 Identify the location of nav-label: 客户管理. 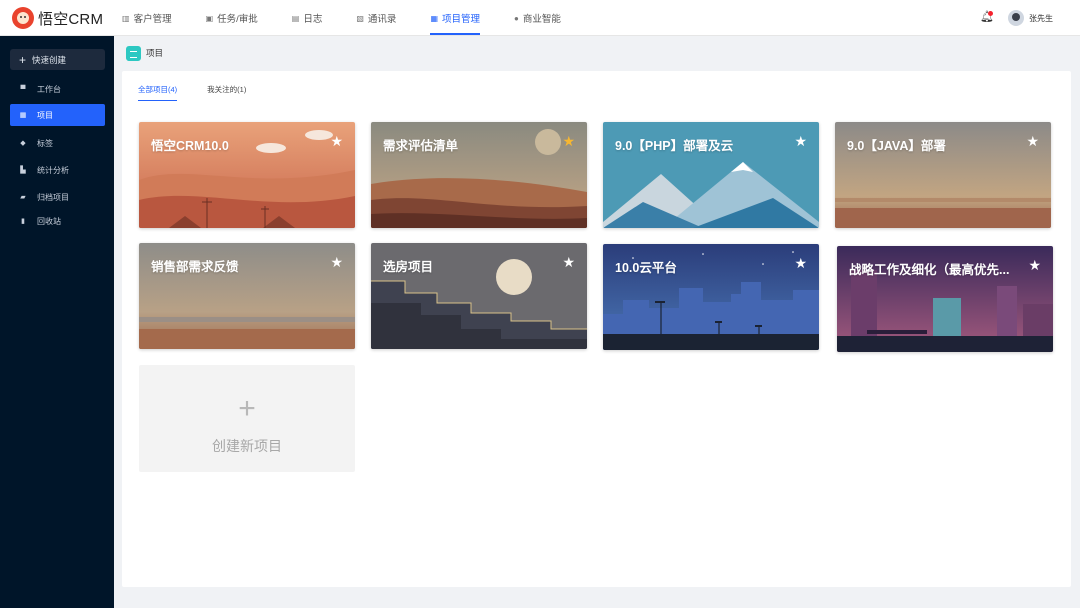
(152, 19).